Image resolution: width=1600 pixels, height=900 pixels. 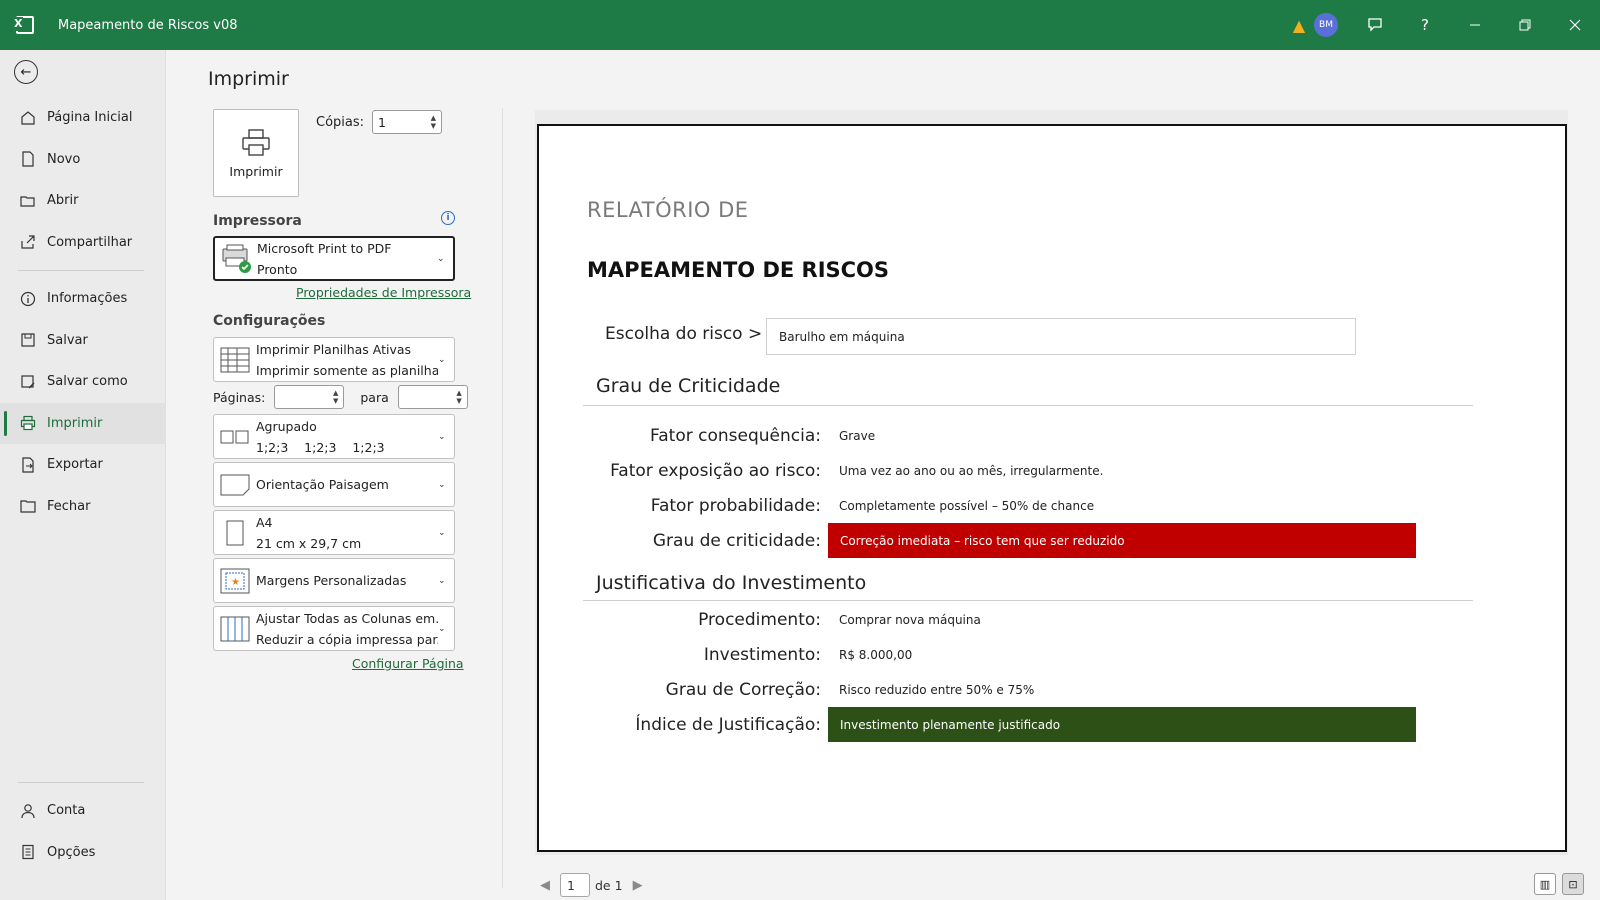 What do you see at coordinates (235, 360) in the screenshot?
I see `worksheet-icon` at bounding box center [235, 360].